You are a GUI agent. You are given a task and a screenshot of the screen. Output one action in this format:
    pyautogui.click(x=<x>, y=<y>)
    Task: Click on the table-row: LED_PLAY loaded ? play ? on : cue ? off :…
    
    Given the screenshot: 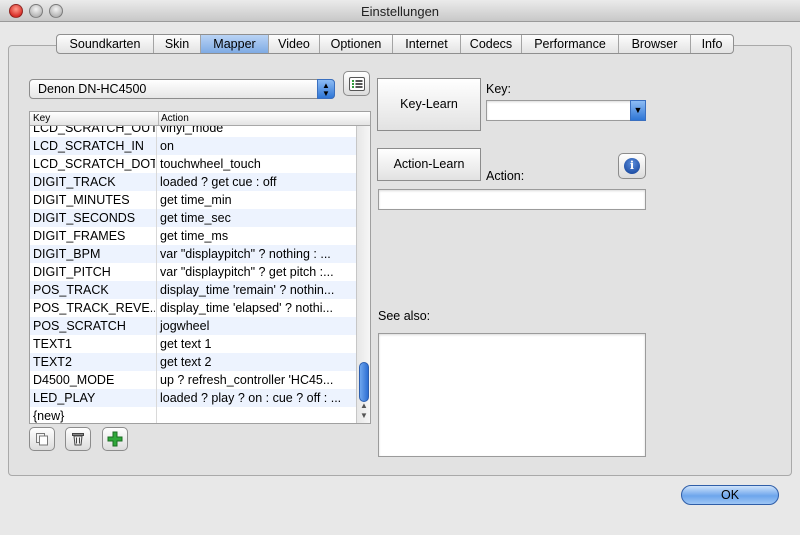 What is the action you would take?
    pyautogui.click(x=193, y=398)
    